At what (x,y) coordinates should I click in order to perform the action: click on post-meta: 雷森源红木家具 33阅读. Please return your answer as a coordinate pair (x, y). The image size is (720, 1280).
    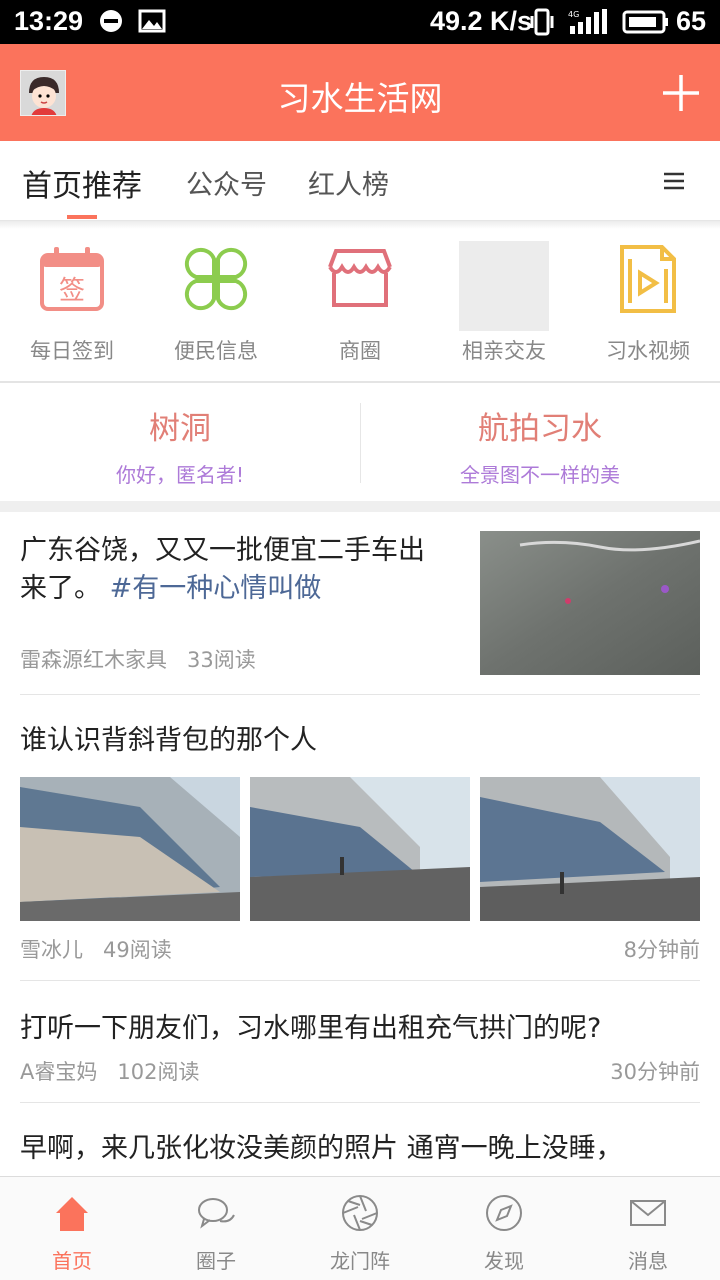
    Looking at the image, I should click on (138, 659).